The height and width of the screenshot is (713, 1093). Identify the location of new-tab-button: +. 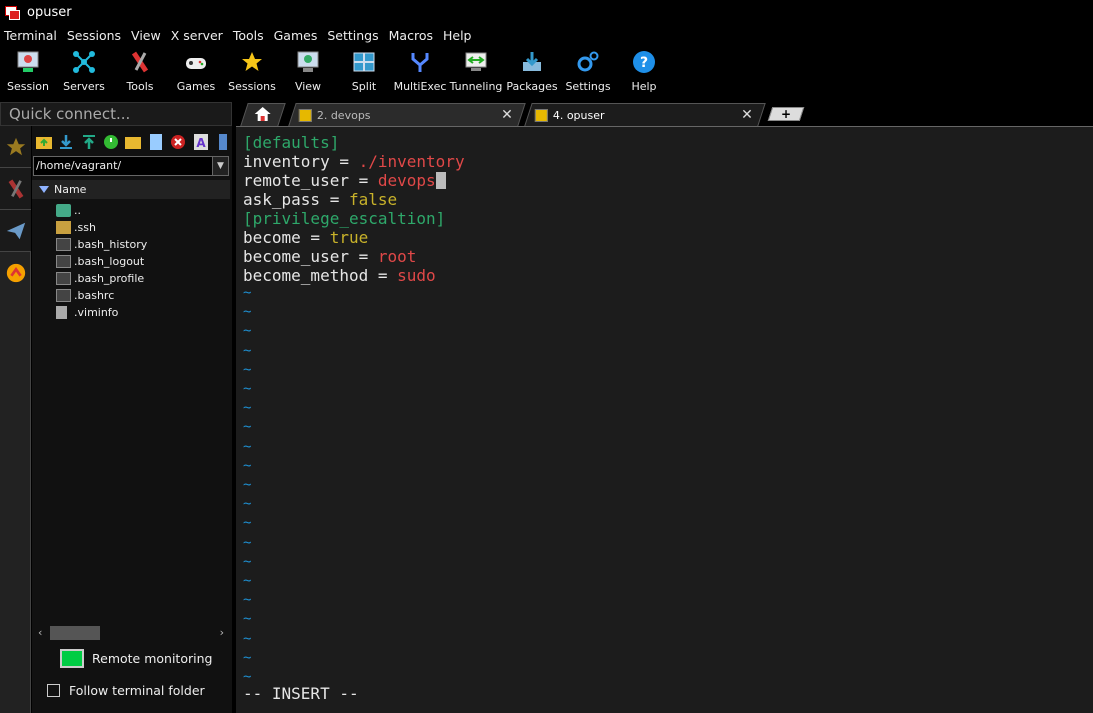
(786, 114).